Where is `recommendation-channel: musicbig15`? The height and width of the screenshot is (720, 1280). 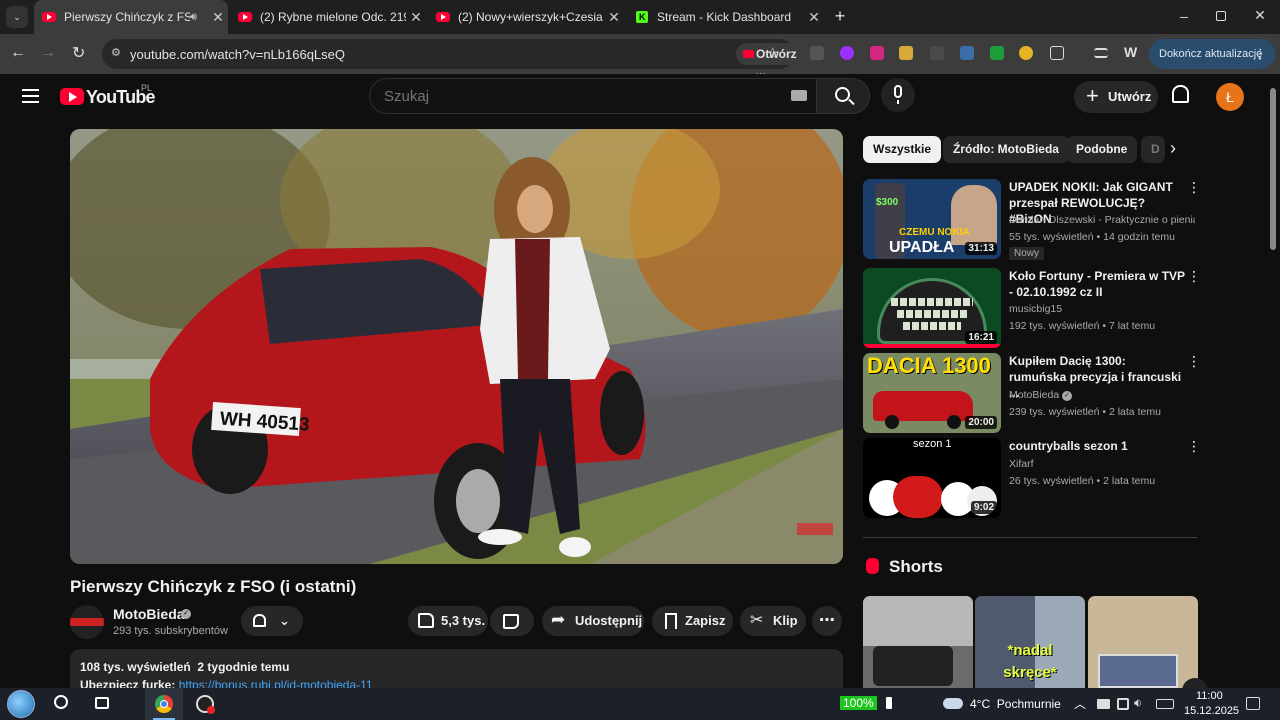
recommendation-channel: musicbig15 is located at coordinates (1102, 309).